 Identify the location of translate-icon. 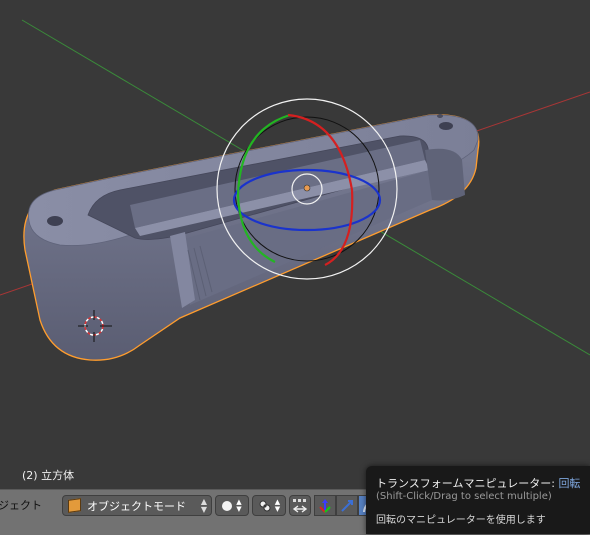
(325, 505).